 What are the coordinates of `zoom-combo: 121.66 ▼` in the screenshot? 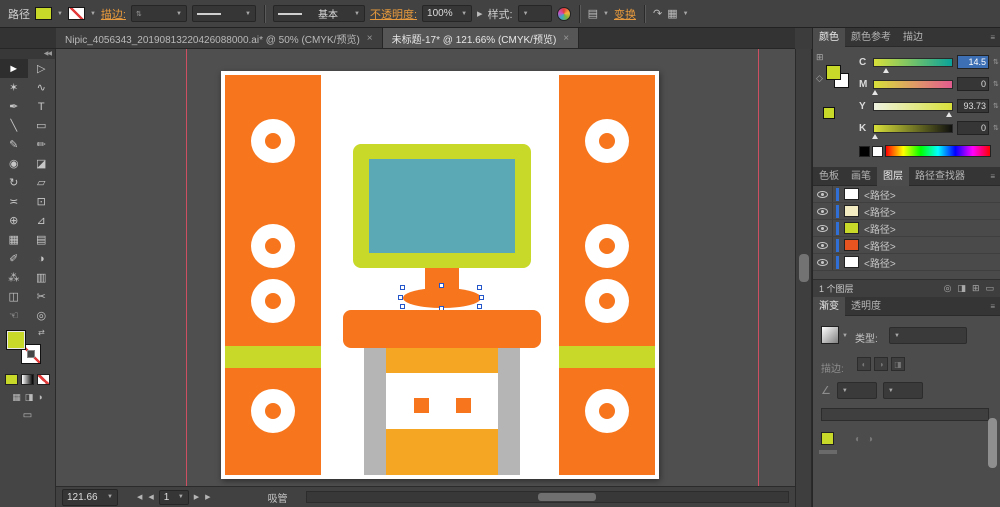 It's located at (90, 497).